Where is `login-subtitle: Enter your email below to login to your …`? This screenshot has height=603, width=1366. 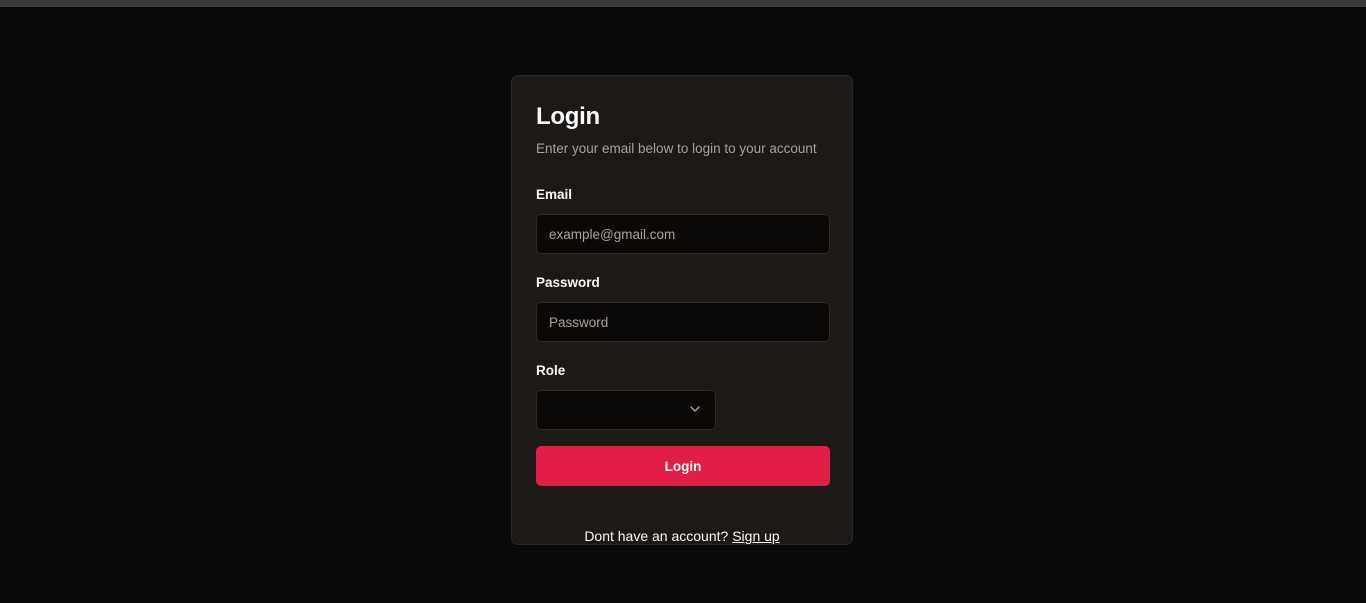
login-subtitle: Enter your email below to login to your … is located at coordinates (676, 148).